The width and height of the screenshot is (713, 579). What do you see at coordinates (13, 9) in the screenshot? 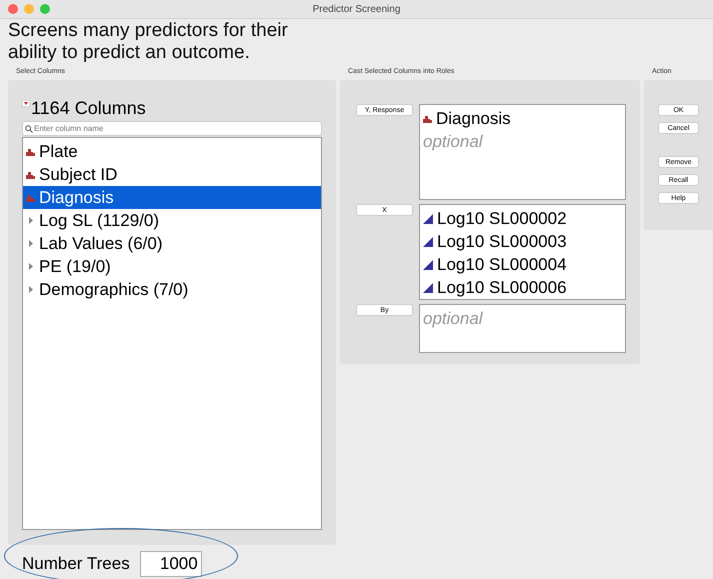
I see `close-icon` at bounding box center [13, 9].